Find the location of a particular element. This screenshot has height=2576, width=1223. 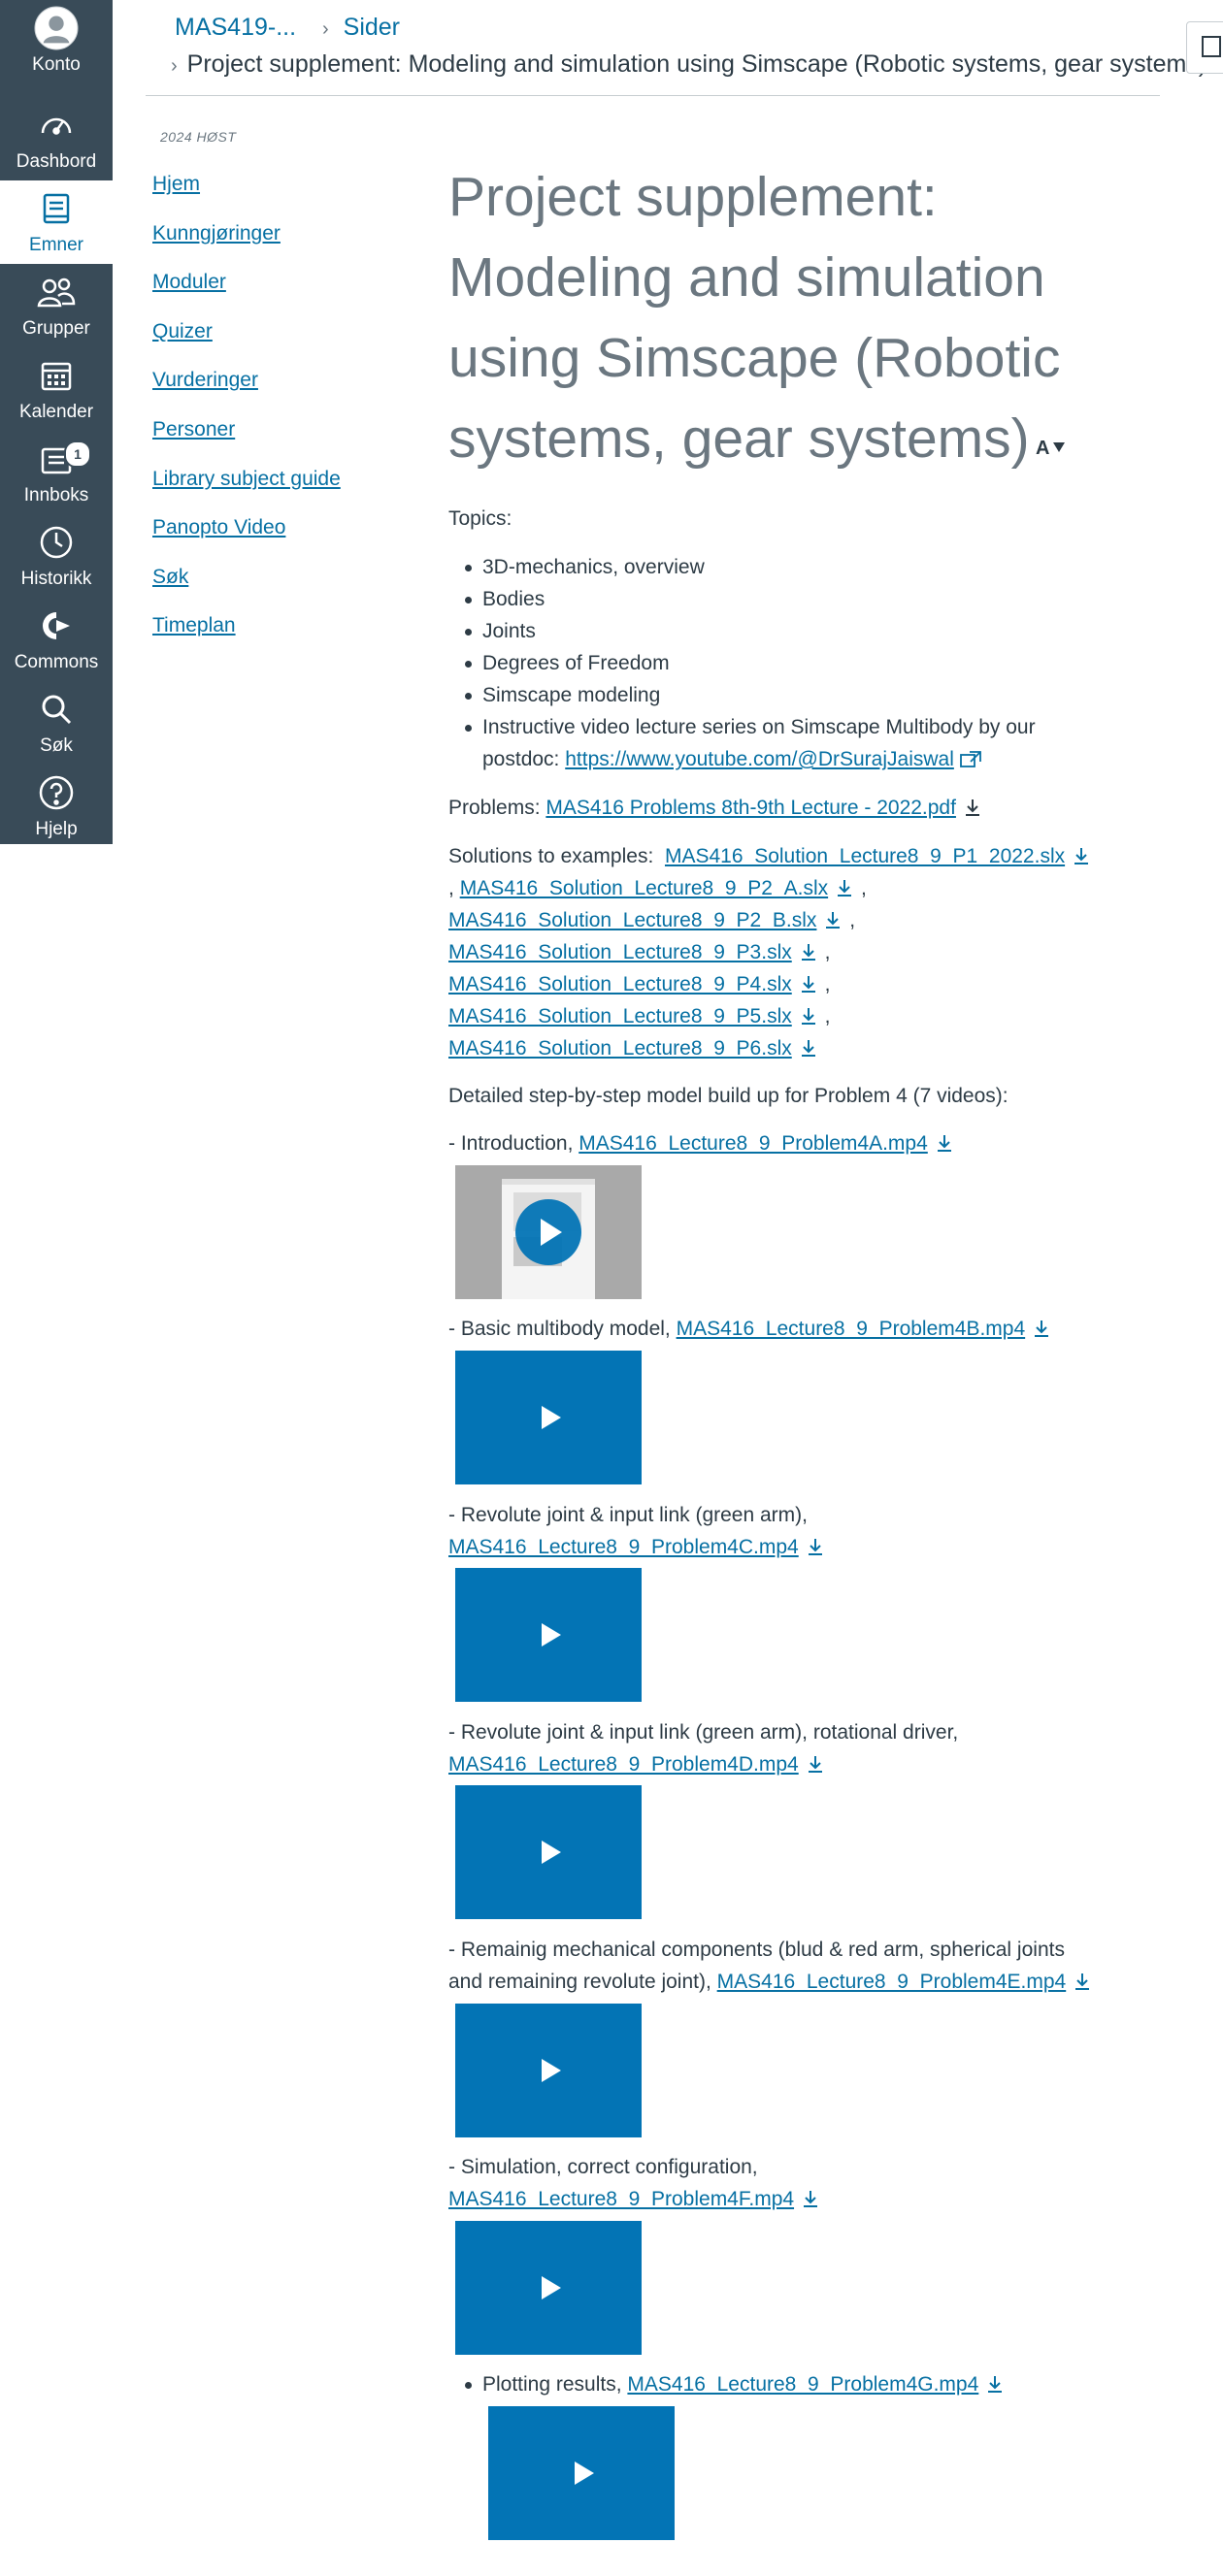

solutions-line-7: MAS416_Solution_Lecture8_9_P6.slx is located at coordinates (633, 1048).